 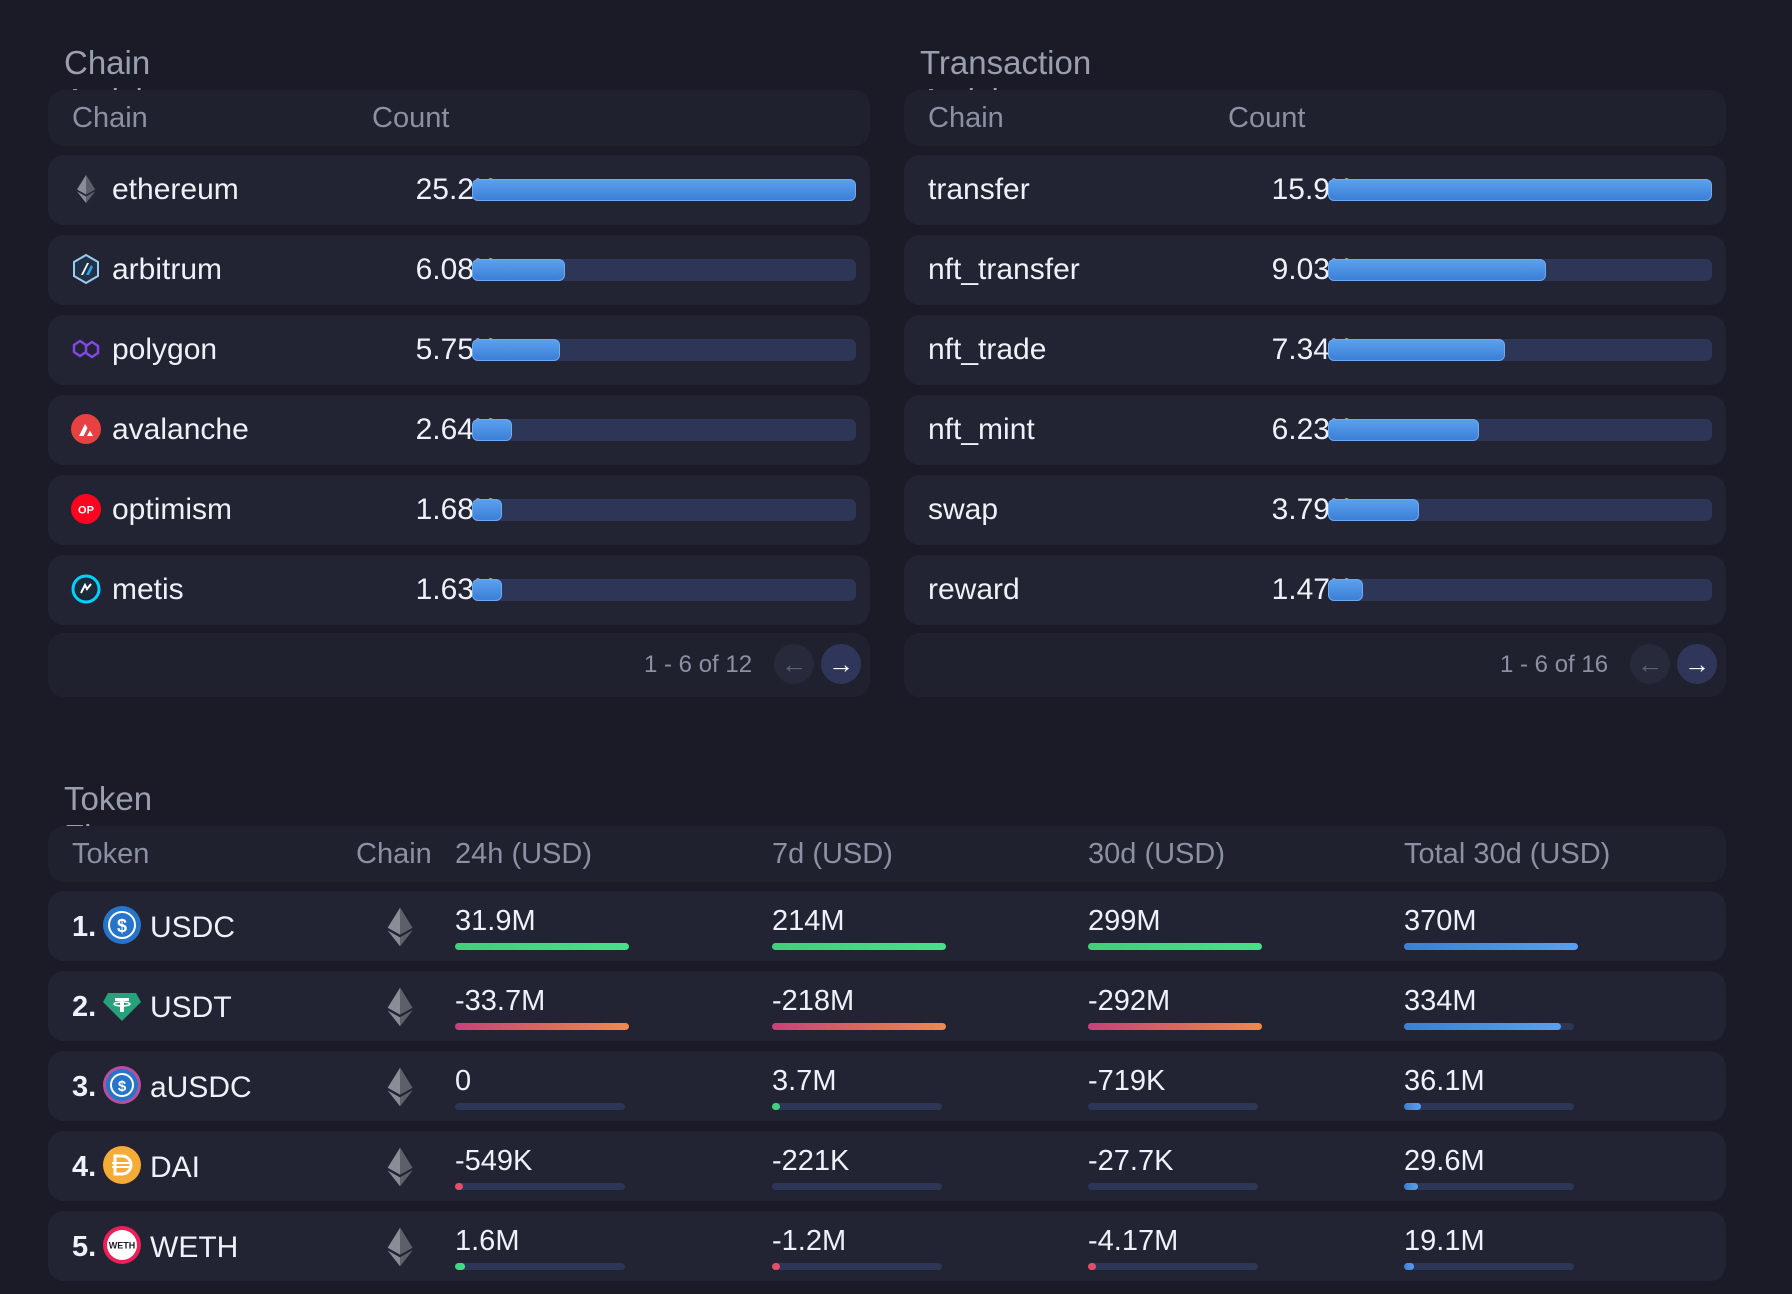 What do you see at coordinates (808, 921) in the screenshot?
I see `flow-value: 214M` at bounding box center [808, 921].